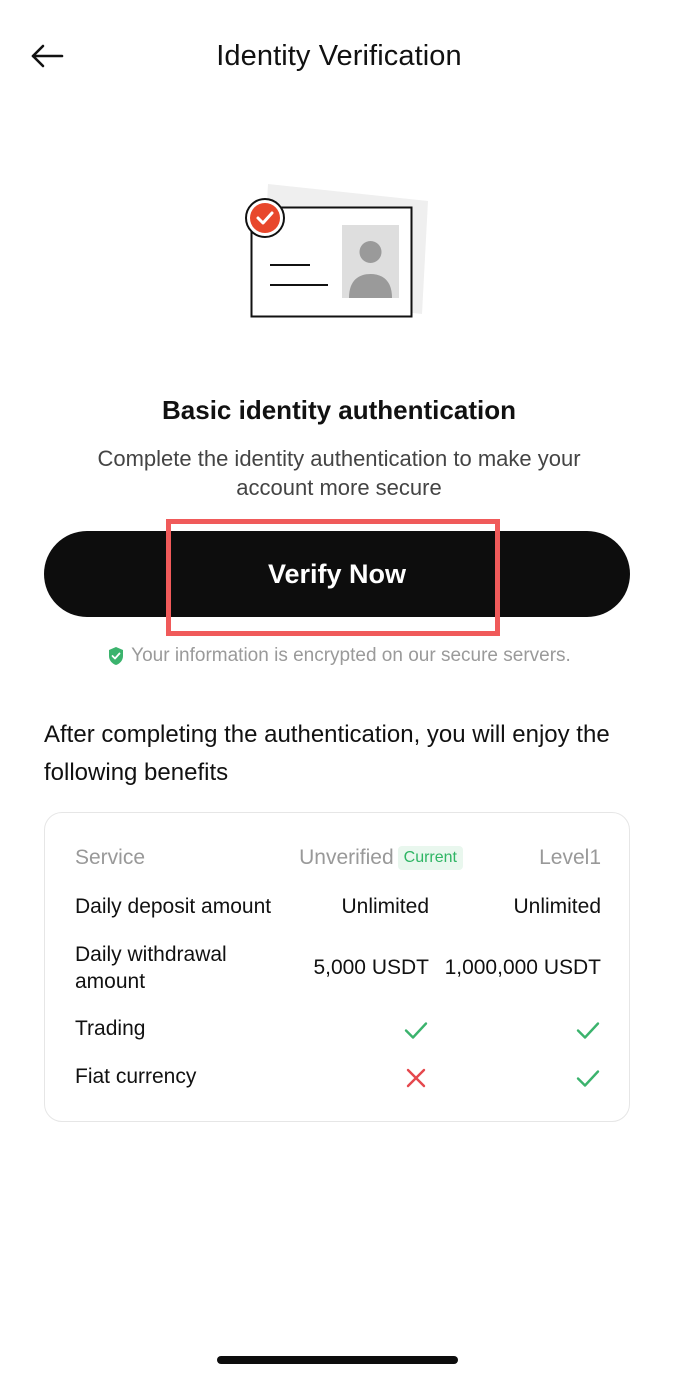 The height and width of the screenshot is (1374, 678). I want to click on app-header: Identity Verification, so click(339, 59).